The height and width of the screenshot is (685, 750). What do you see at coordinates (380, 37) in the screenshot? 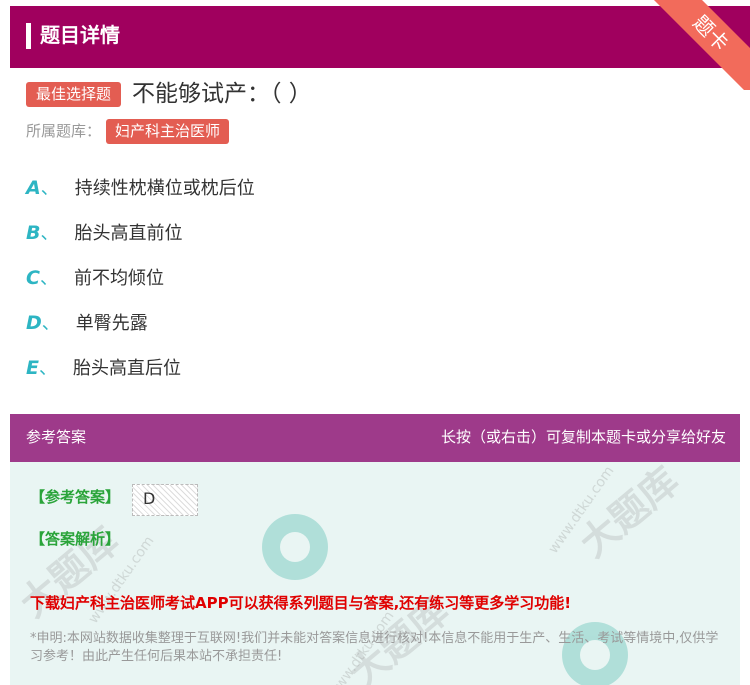
I see `page-header: 题目详情` at bounding box center [380, 37].